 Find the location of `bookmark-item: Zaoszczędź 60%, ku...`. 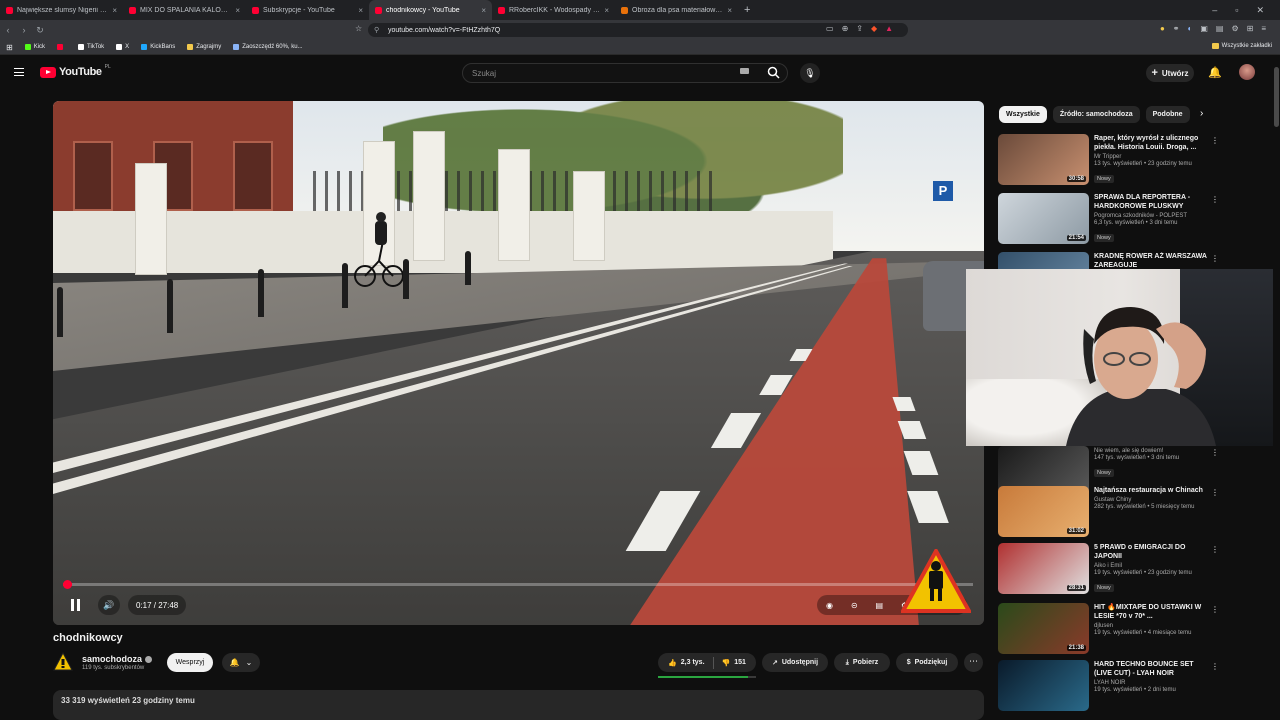

bookmark-item: Zaoszczędź 60%, ku... is located at coordinates (268, 47).